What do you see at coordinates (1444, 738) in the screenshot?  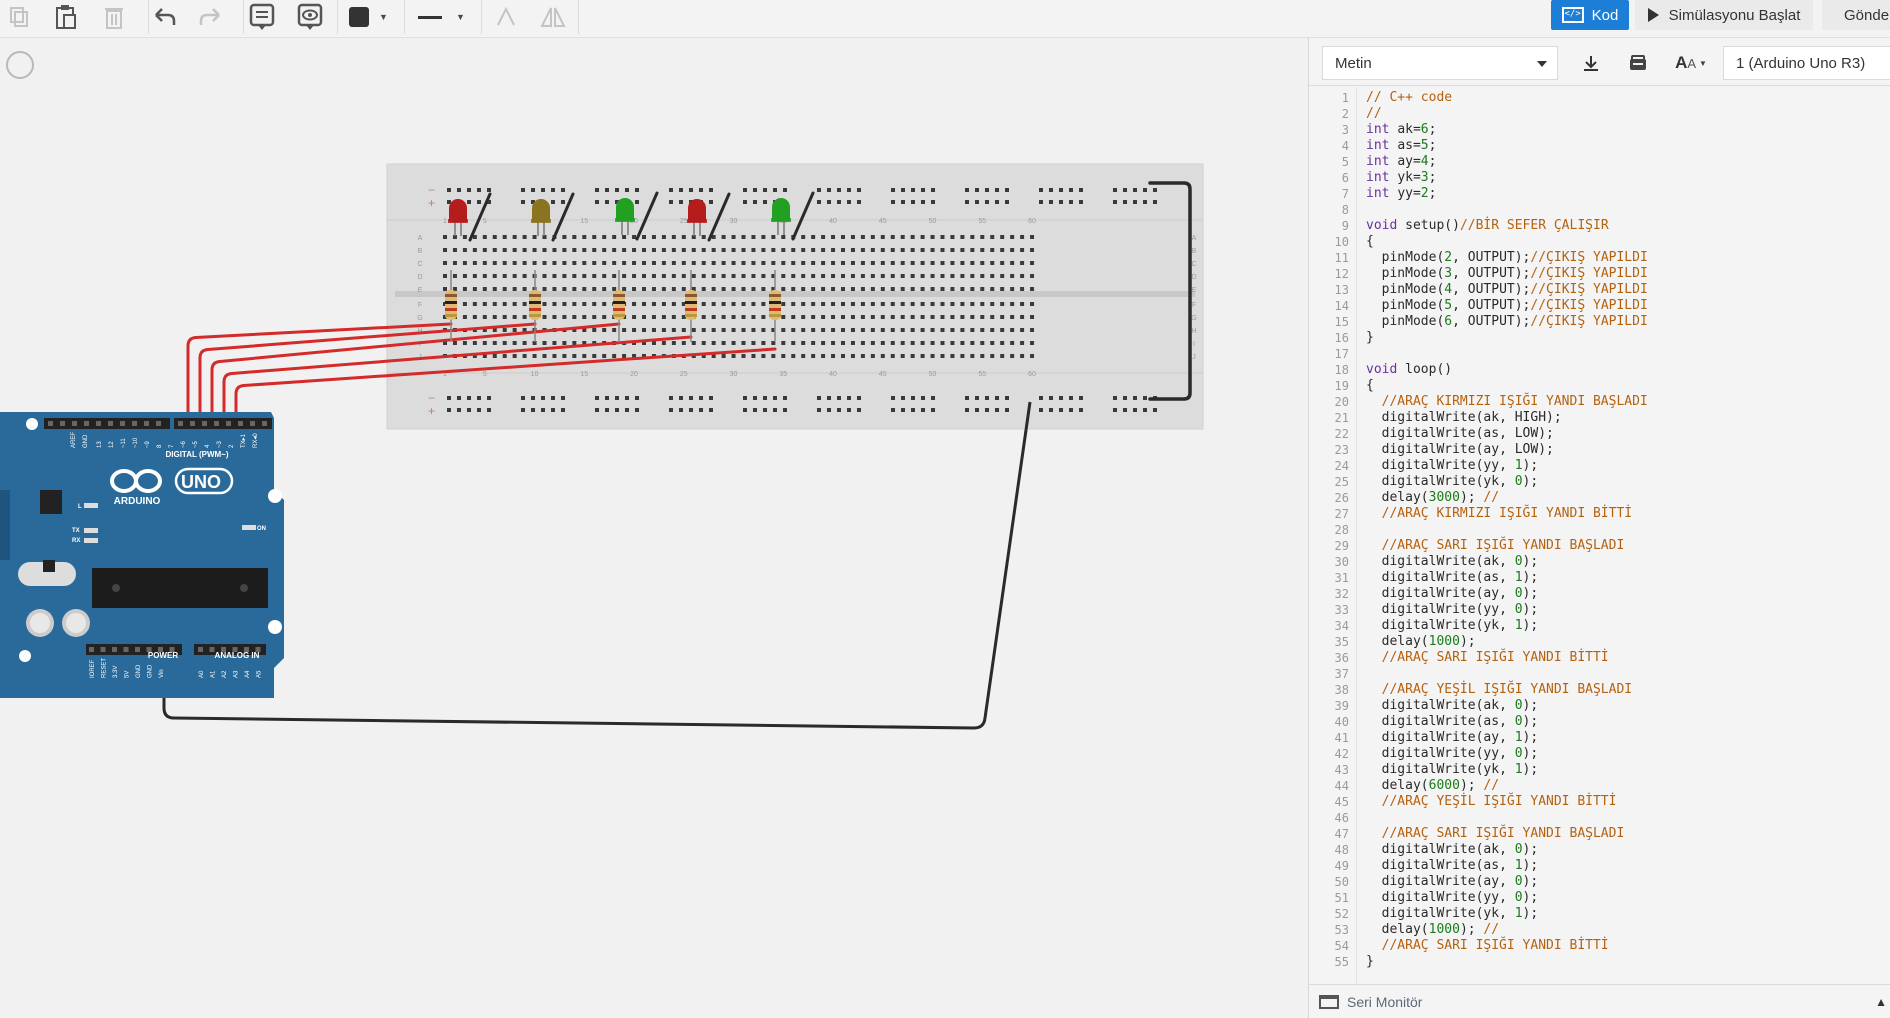 I see `code-text: digitalWrite(ay, 1);` at bounding box center [1444, 738].